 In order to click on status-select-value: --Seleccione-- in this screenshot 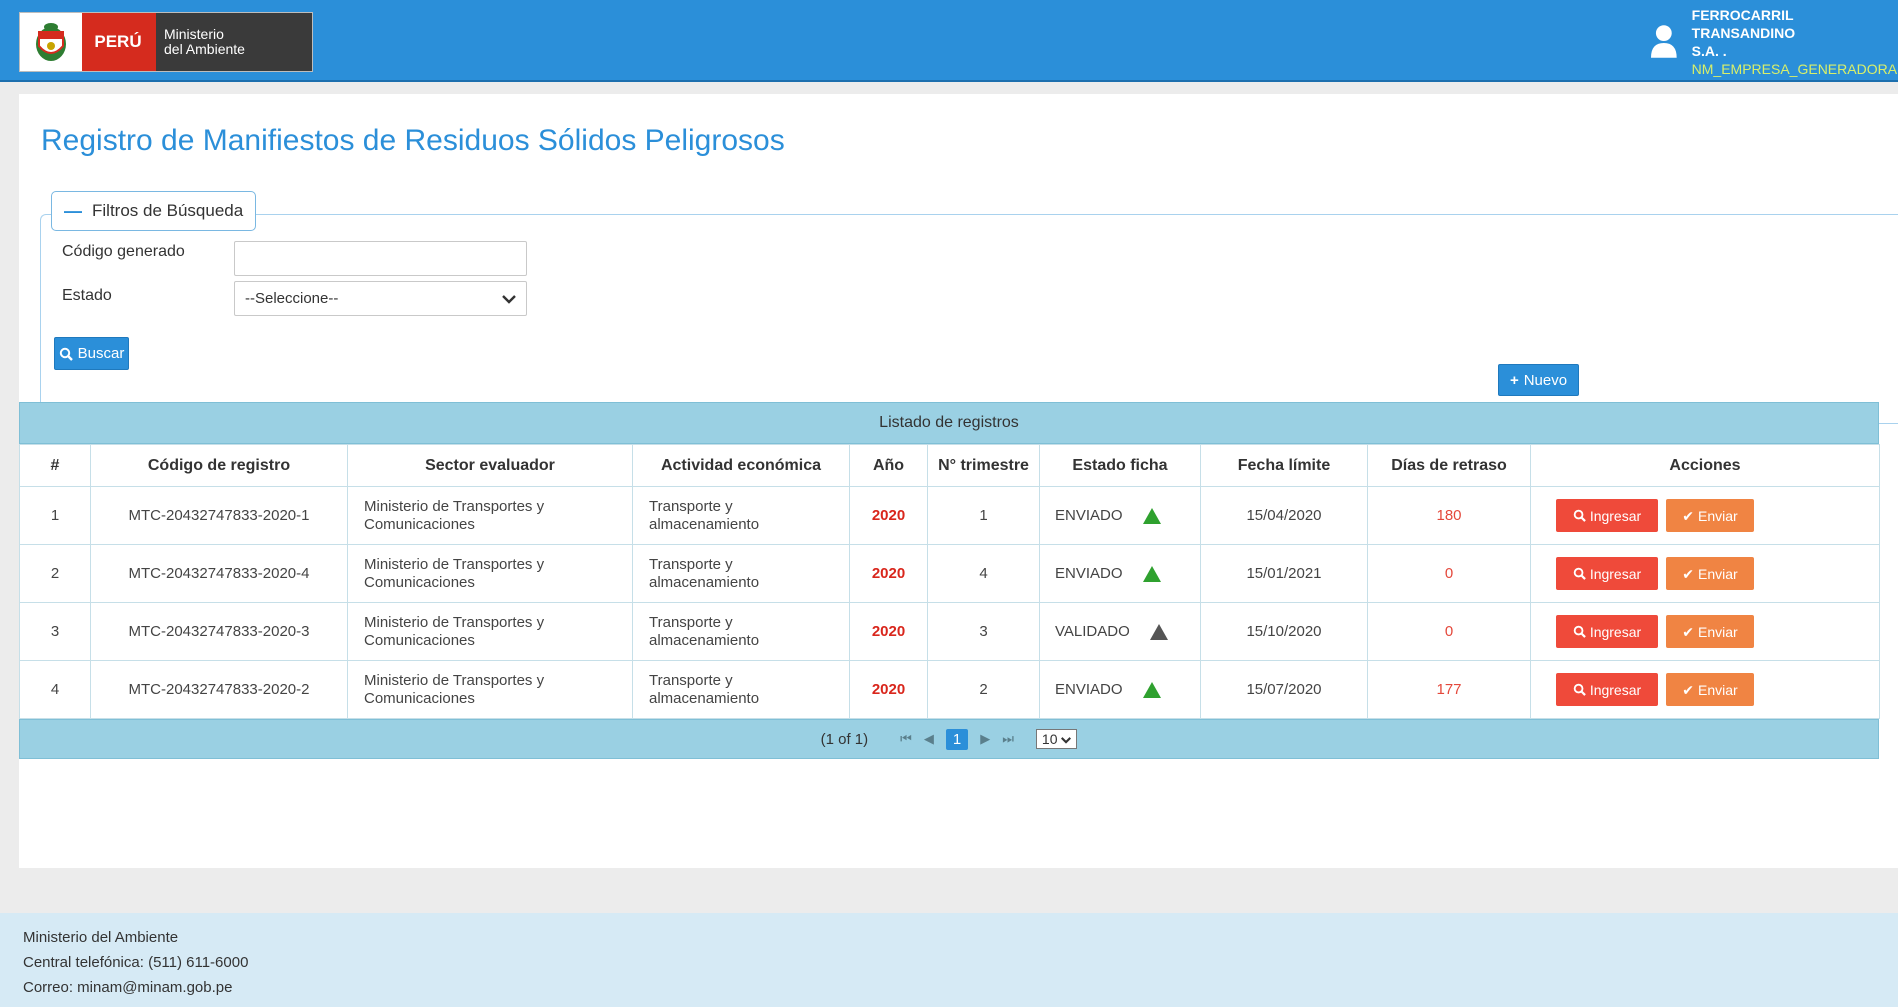, I will do `click(292, 298)`.